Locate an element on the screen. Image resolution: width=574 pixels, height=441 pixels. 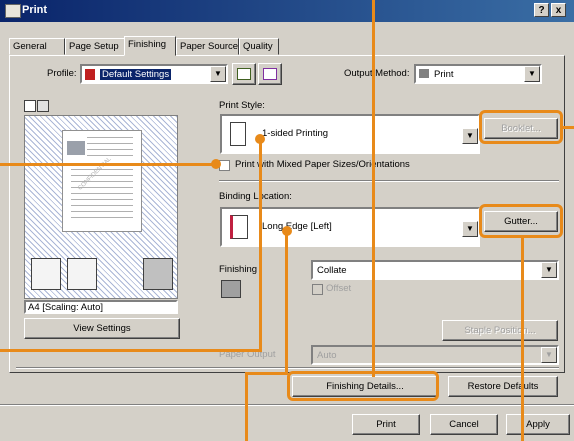
scaling-box: A4 [Scaling: Auto] is located at coordinates (101, 307).